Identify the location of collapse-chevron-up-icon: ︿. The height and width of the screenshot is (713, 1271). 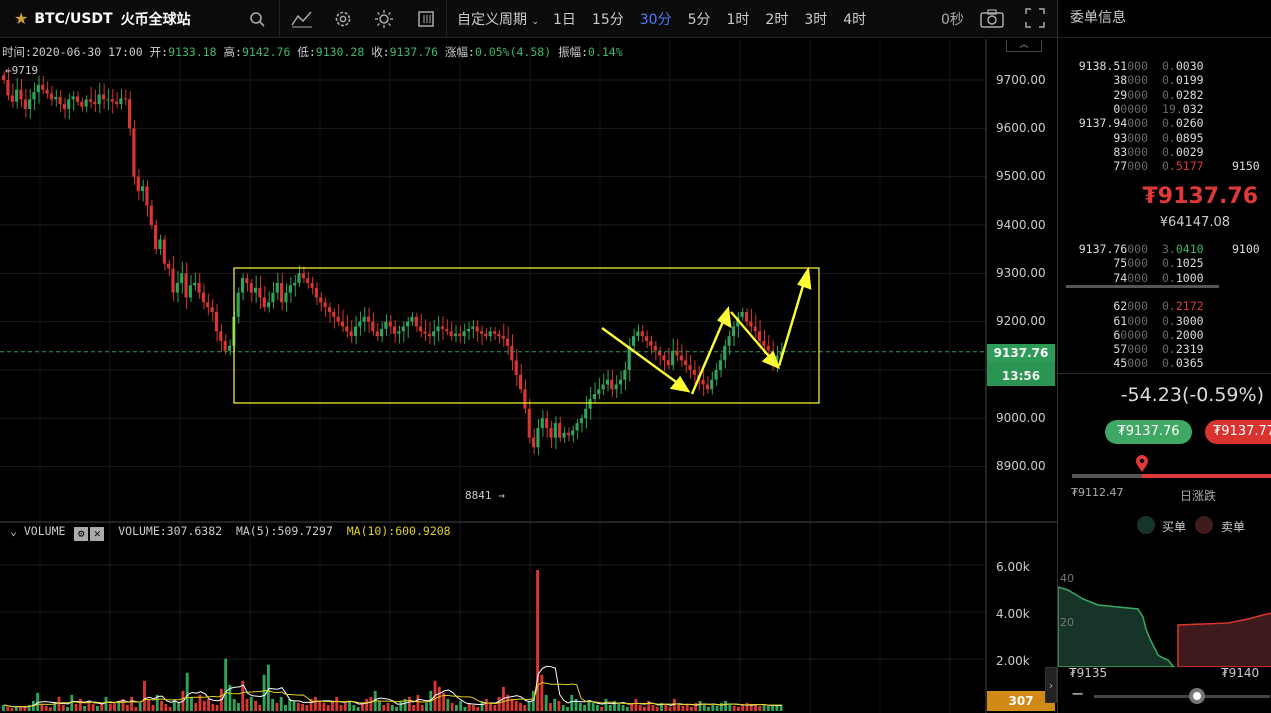
(1024, 46).